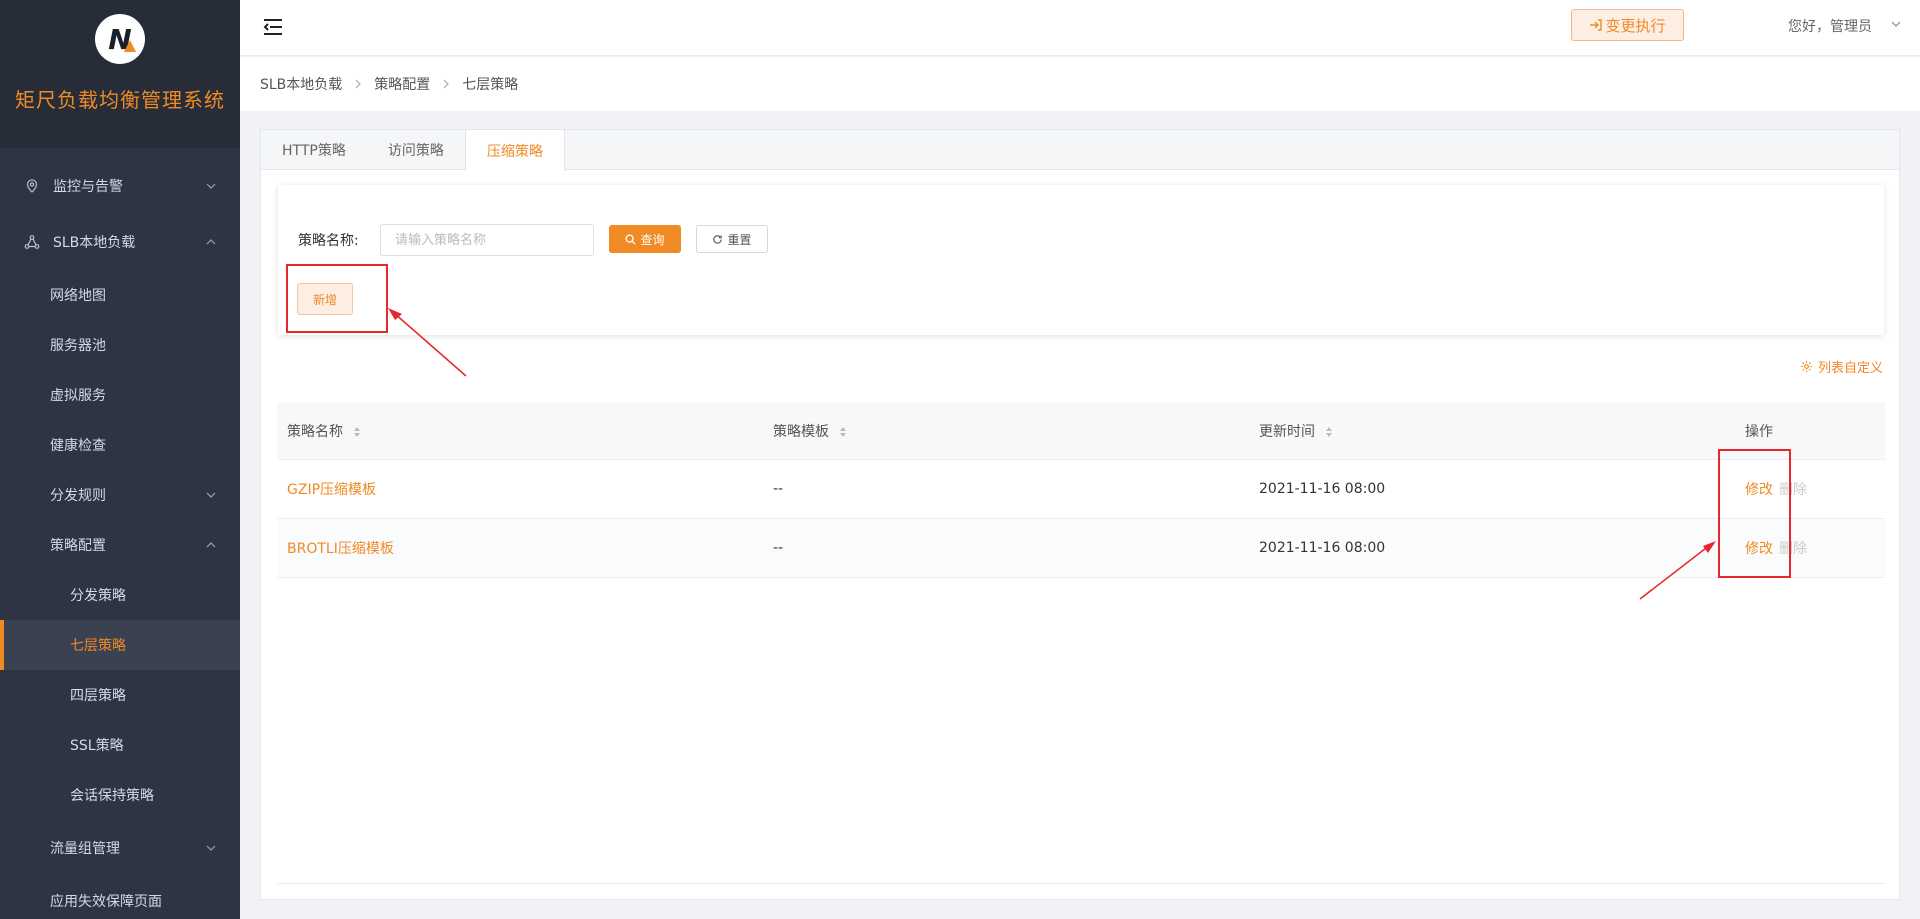 The height and width of the screenshot is (919, 1920). Describe the element at coordinates (1080, 28) in the screenshot. I see `top-header: 变更执行 您好，管理员` at that location.